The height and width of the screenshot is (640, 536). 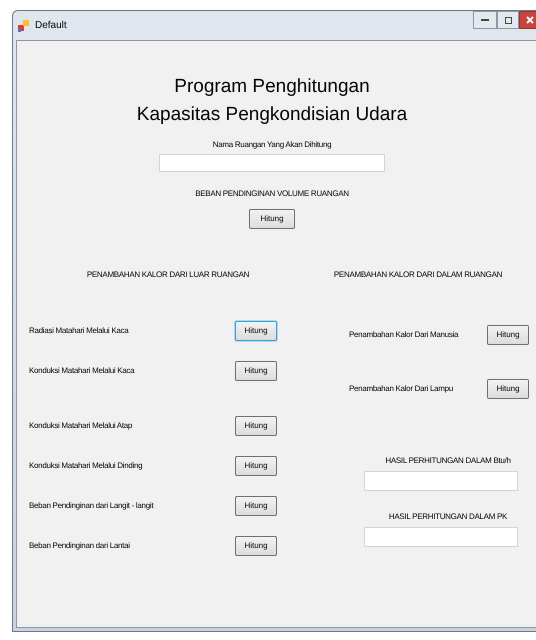 I want to click on heading-text: Program Penghitungan, so click(x=272, y=87).